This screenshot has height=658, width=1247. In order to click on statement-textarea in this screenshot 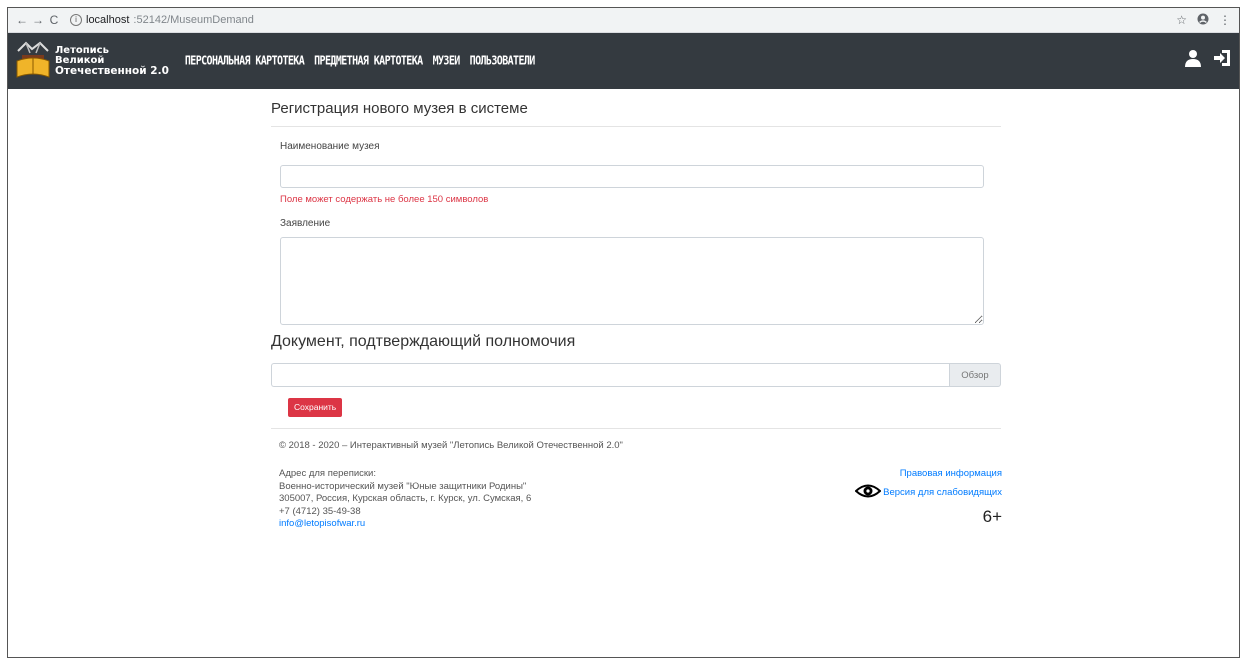, I will do `click(632, 281)`.